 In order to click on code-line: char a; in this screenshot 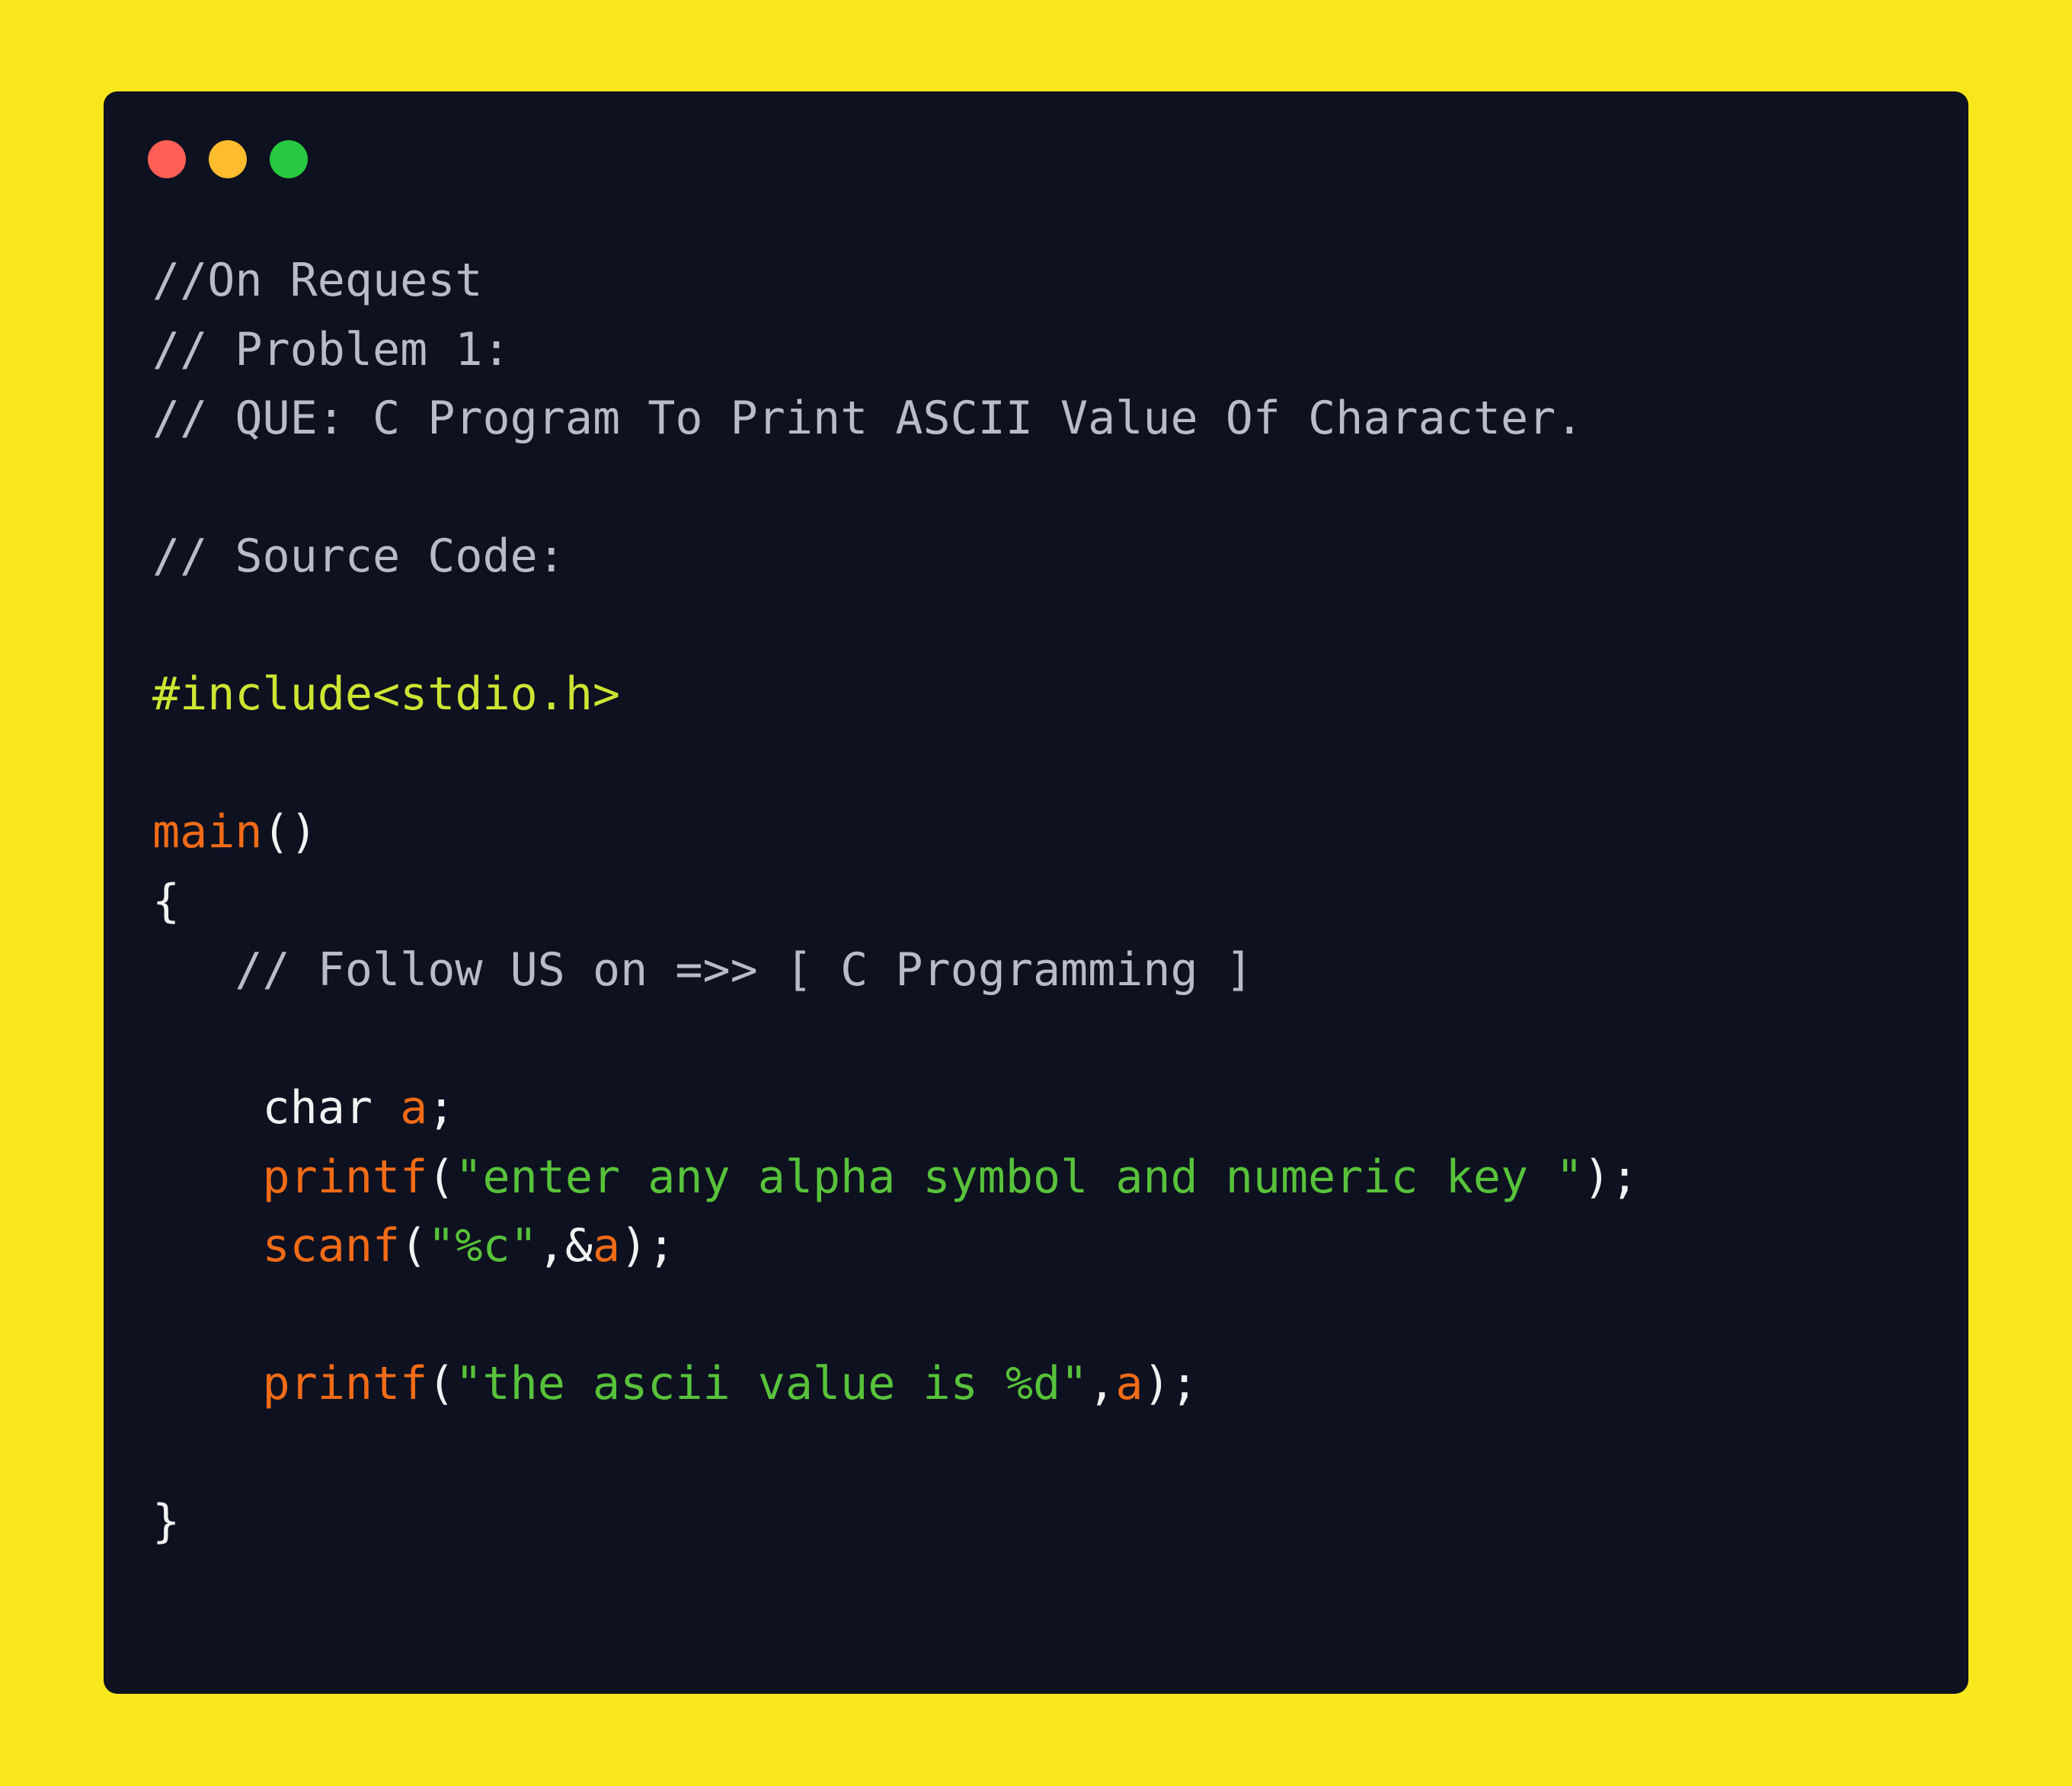, I will do `click(303, 1111)`.